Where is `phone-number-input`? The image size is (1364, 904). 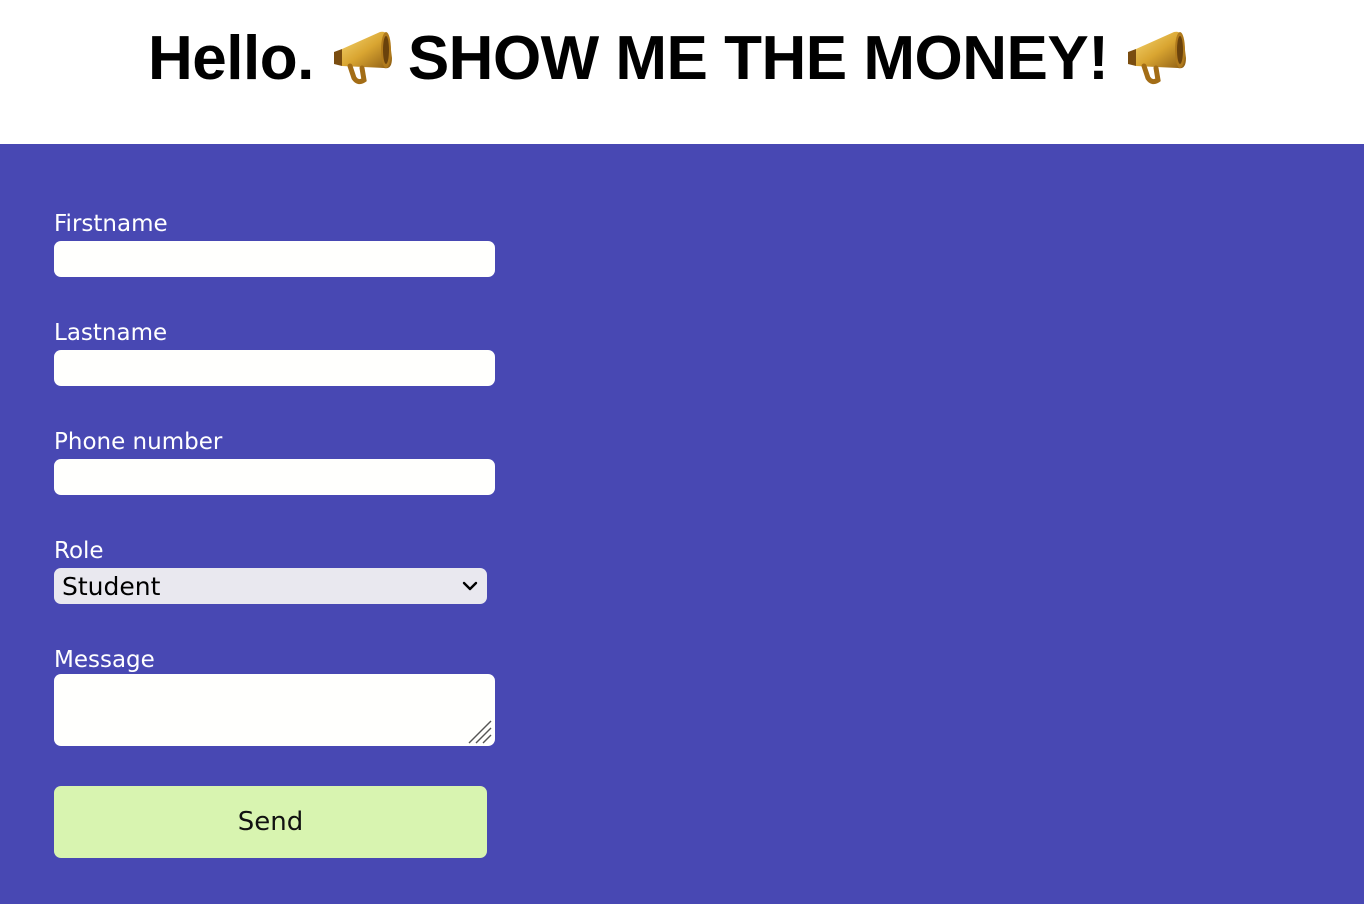 phone-number-input is located at coordinates (274, 477).